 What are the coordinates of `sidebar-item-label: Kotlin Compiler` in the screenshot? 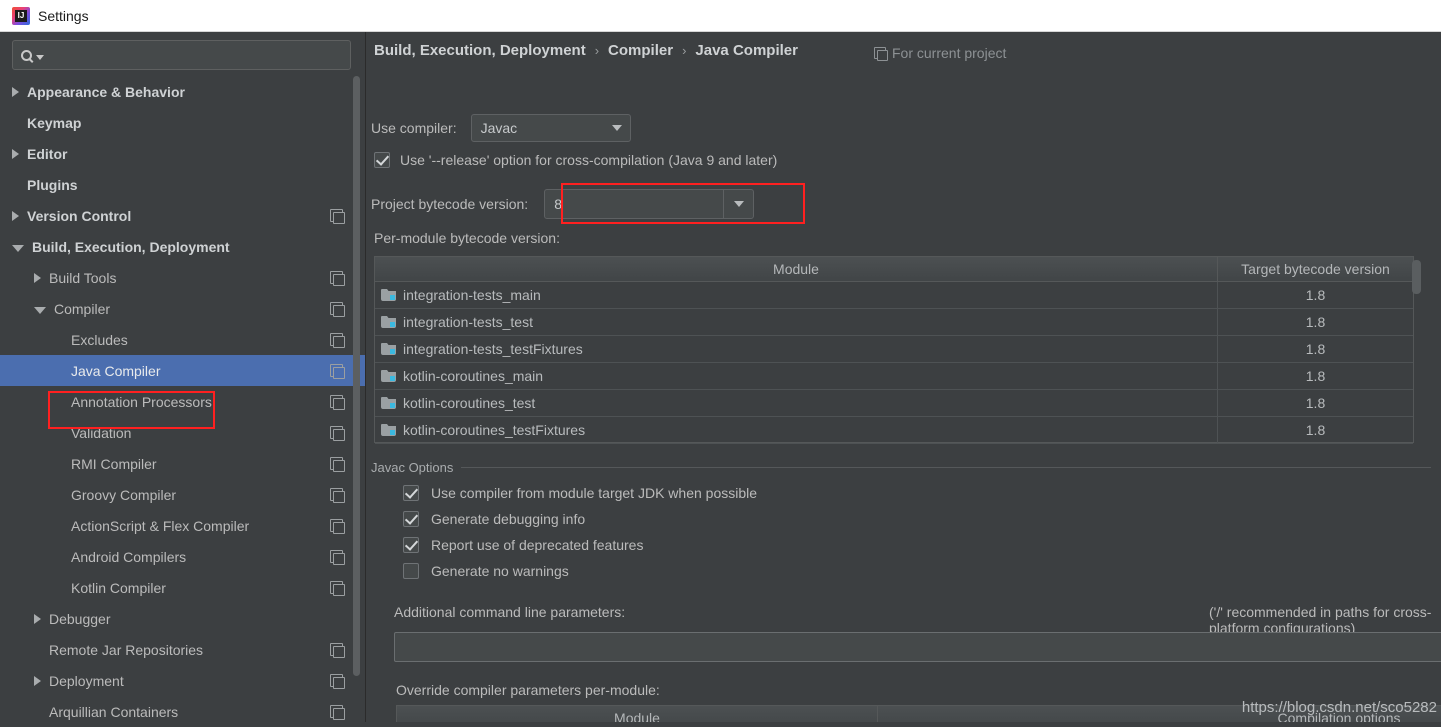 It's located at (118, 587).